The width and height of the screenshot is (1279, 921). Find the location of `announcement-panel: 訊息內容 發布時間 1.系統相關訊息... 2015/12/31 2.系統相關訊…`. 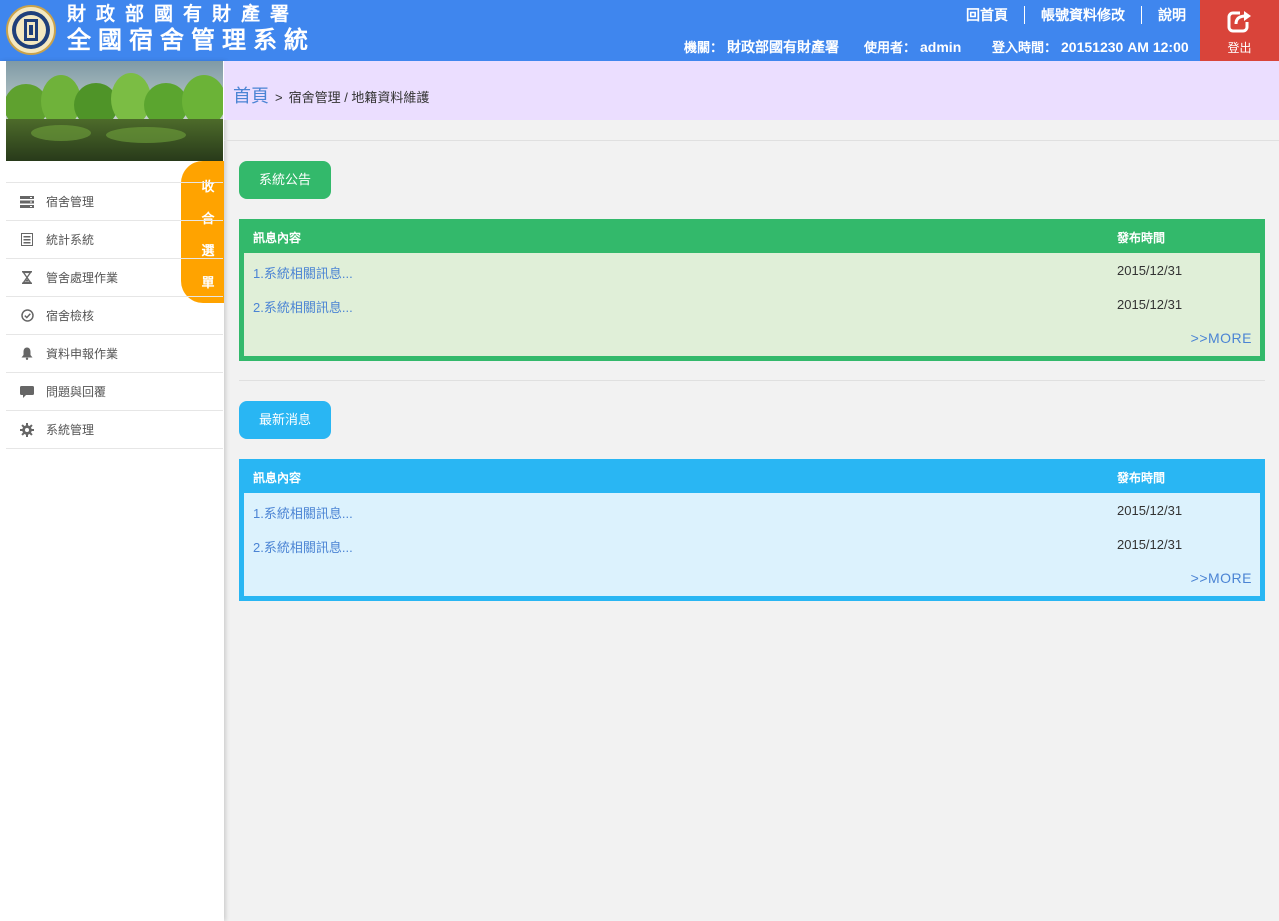

announcement-panel: 訊息內容 發布時間 1.系統相關訊息... 2015/12/31 2.系統相關訊… is located at coordinates (752, 290).